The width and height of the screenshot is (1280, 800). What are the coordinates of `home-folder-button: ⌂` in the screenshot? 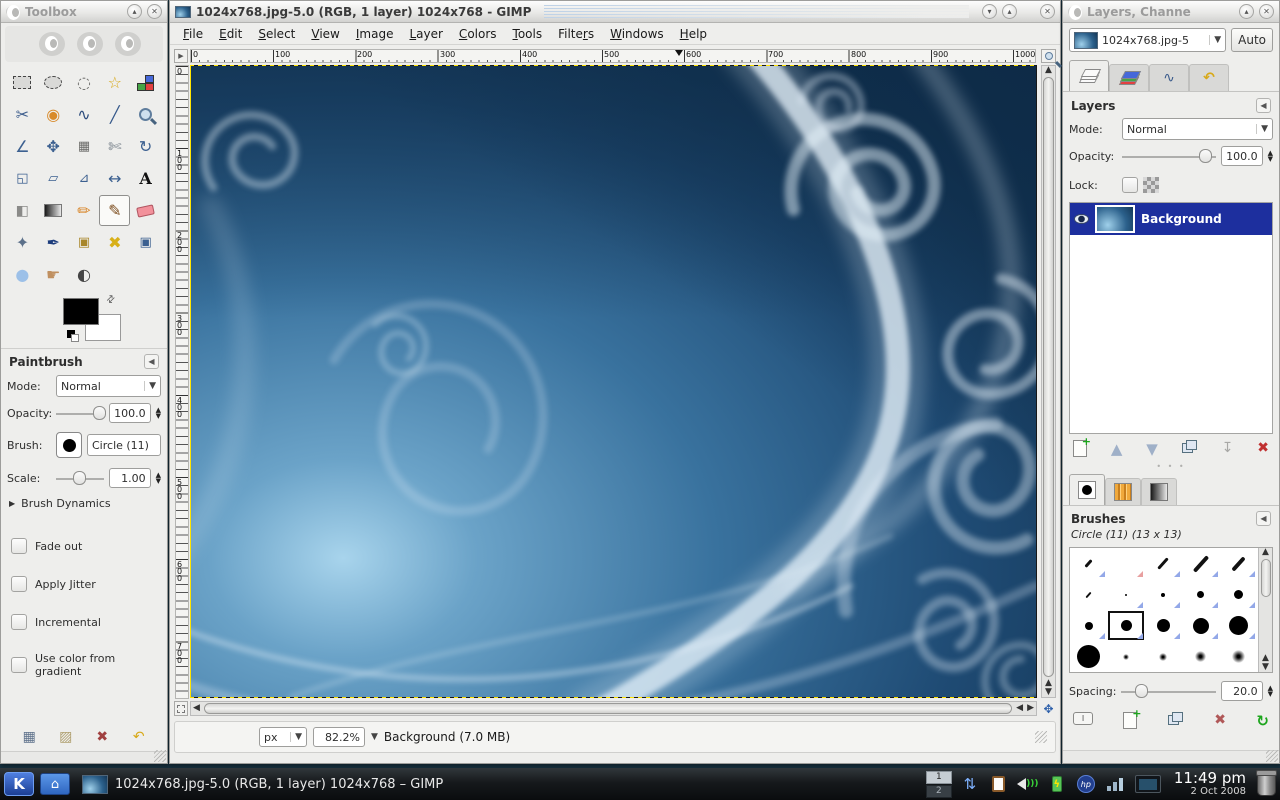 It's located at (55, 784).